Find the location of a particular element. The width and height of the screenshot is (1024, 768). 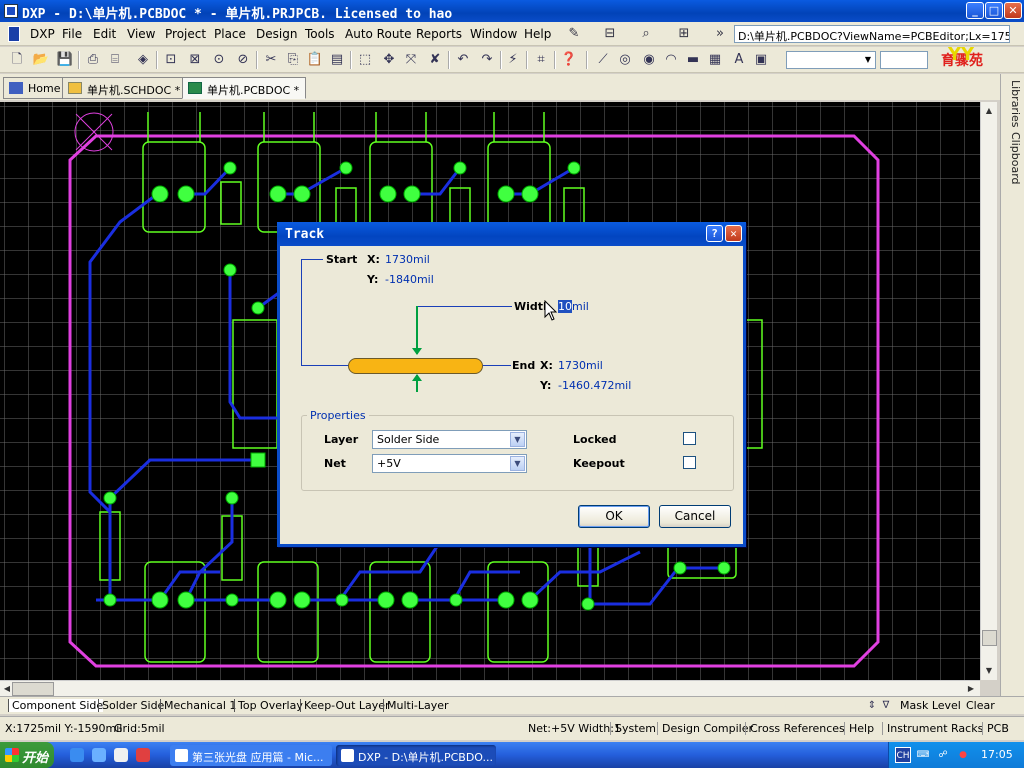

maximize-button: □ is located at coordinates (994, 10).